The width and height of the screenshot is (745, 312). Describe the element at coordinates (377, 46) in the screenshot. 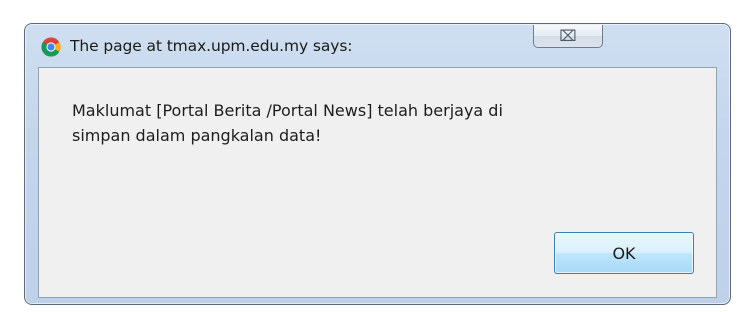

I see `title-bar: The page at tmax.upm.edu.my says: ⌧` at that location.